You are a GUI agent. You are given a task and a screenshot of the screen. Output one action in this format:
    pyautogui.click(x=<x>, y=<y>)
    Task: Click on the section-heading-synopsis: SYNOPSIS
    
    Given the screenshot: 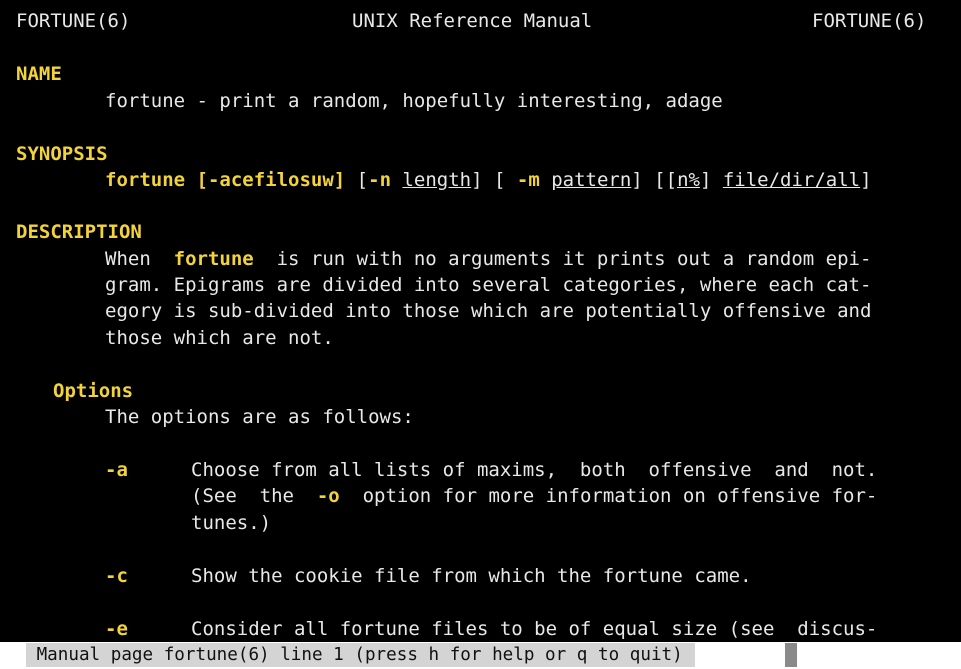 What is the action you would take?
    pyautogui.click(x=62, y=154)
    